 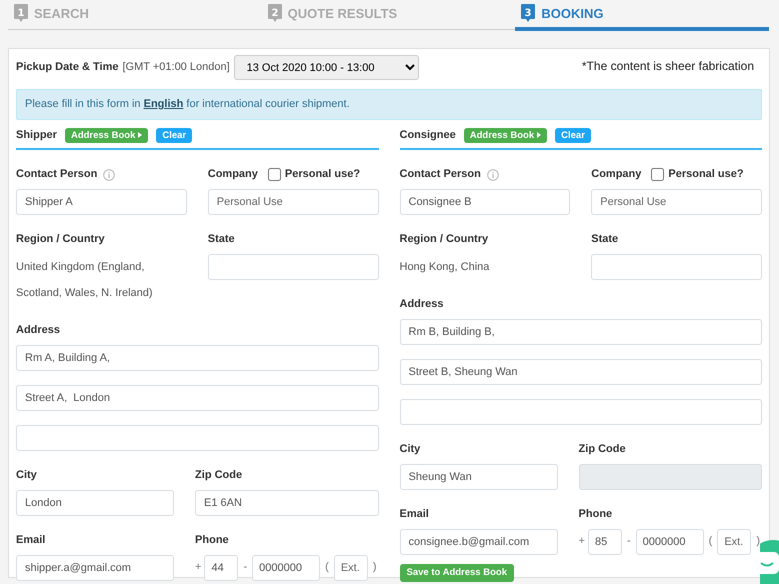 What do you see at coordinates (581, 331) in the screenshot?
I see `input-field: Rm B, Building B,` at bounding box center [581, 331].